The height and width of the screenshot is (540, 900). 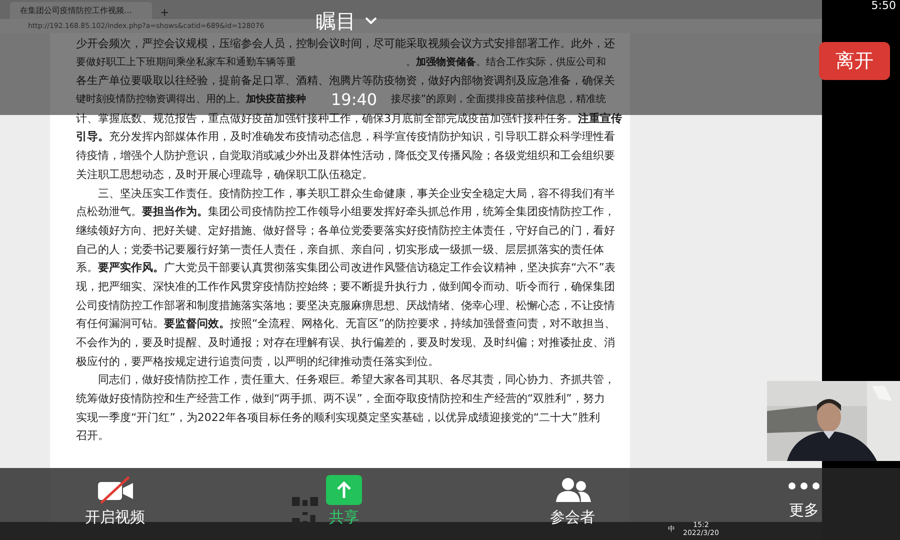 I want to click on more-button: 更多, so click(x=804, y=504).